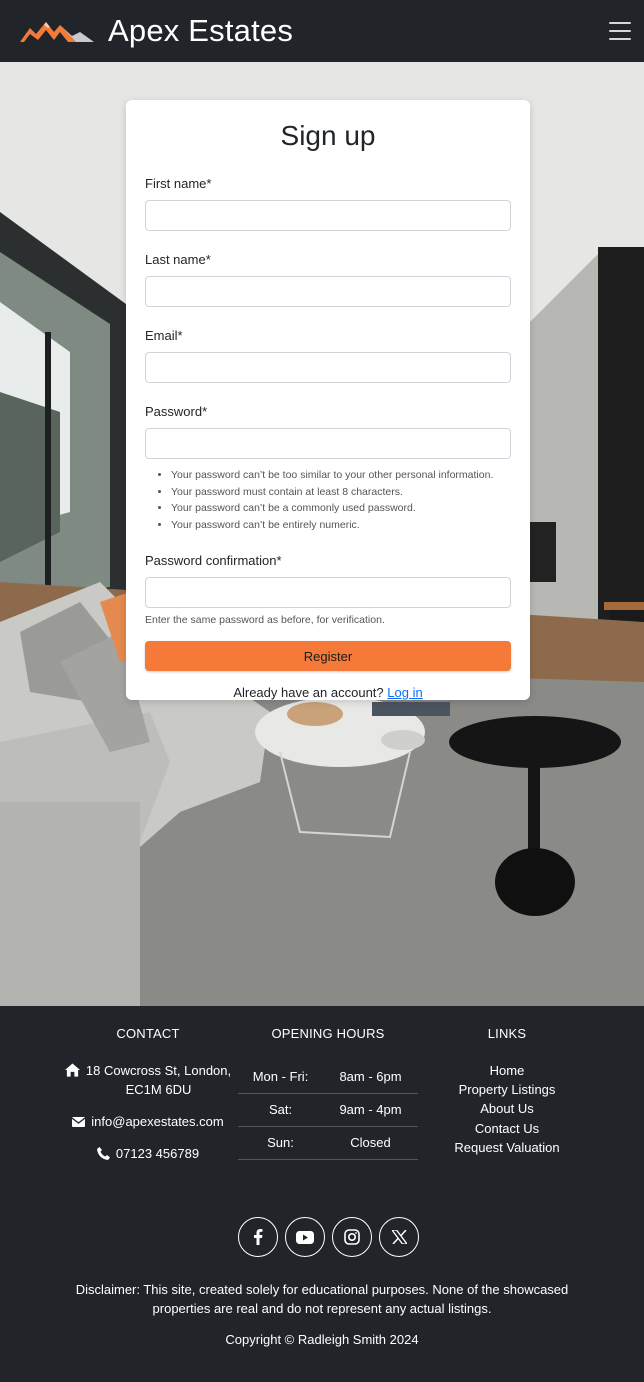 This screenshot has height=1382, width=644. I want to click on x-twitter-icon, so click(399, 1237).